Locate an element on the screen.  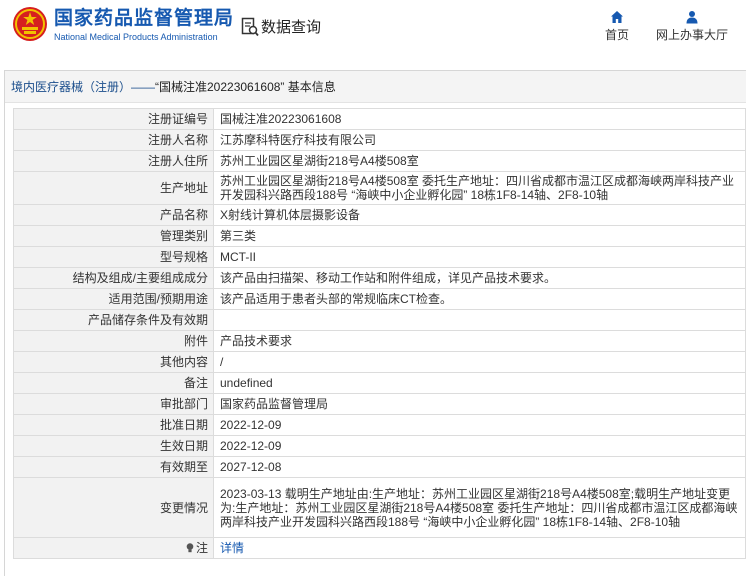
search-doc-icon is located at coordinates (250, 26).